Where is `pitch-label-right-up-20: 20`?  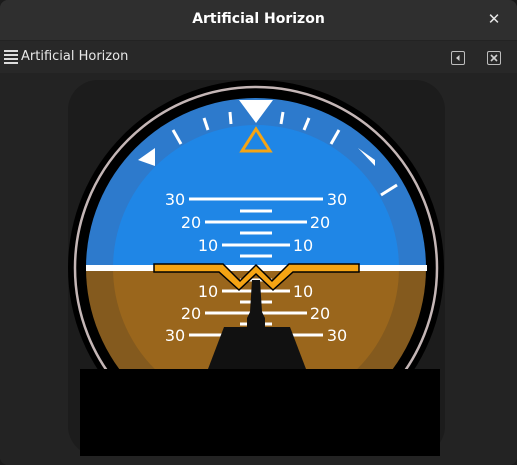 pitch-label-right-up-20: 20 is located at coordinates (320, 222).